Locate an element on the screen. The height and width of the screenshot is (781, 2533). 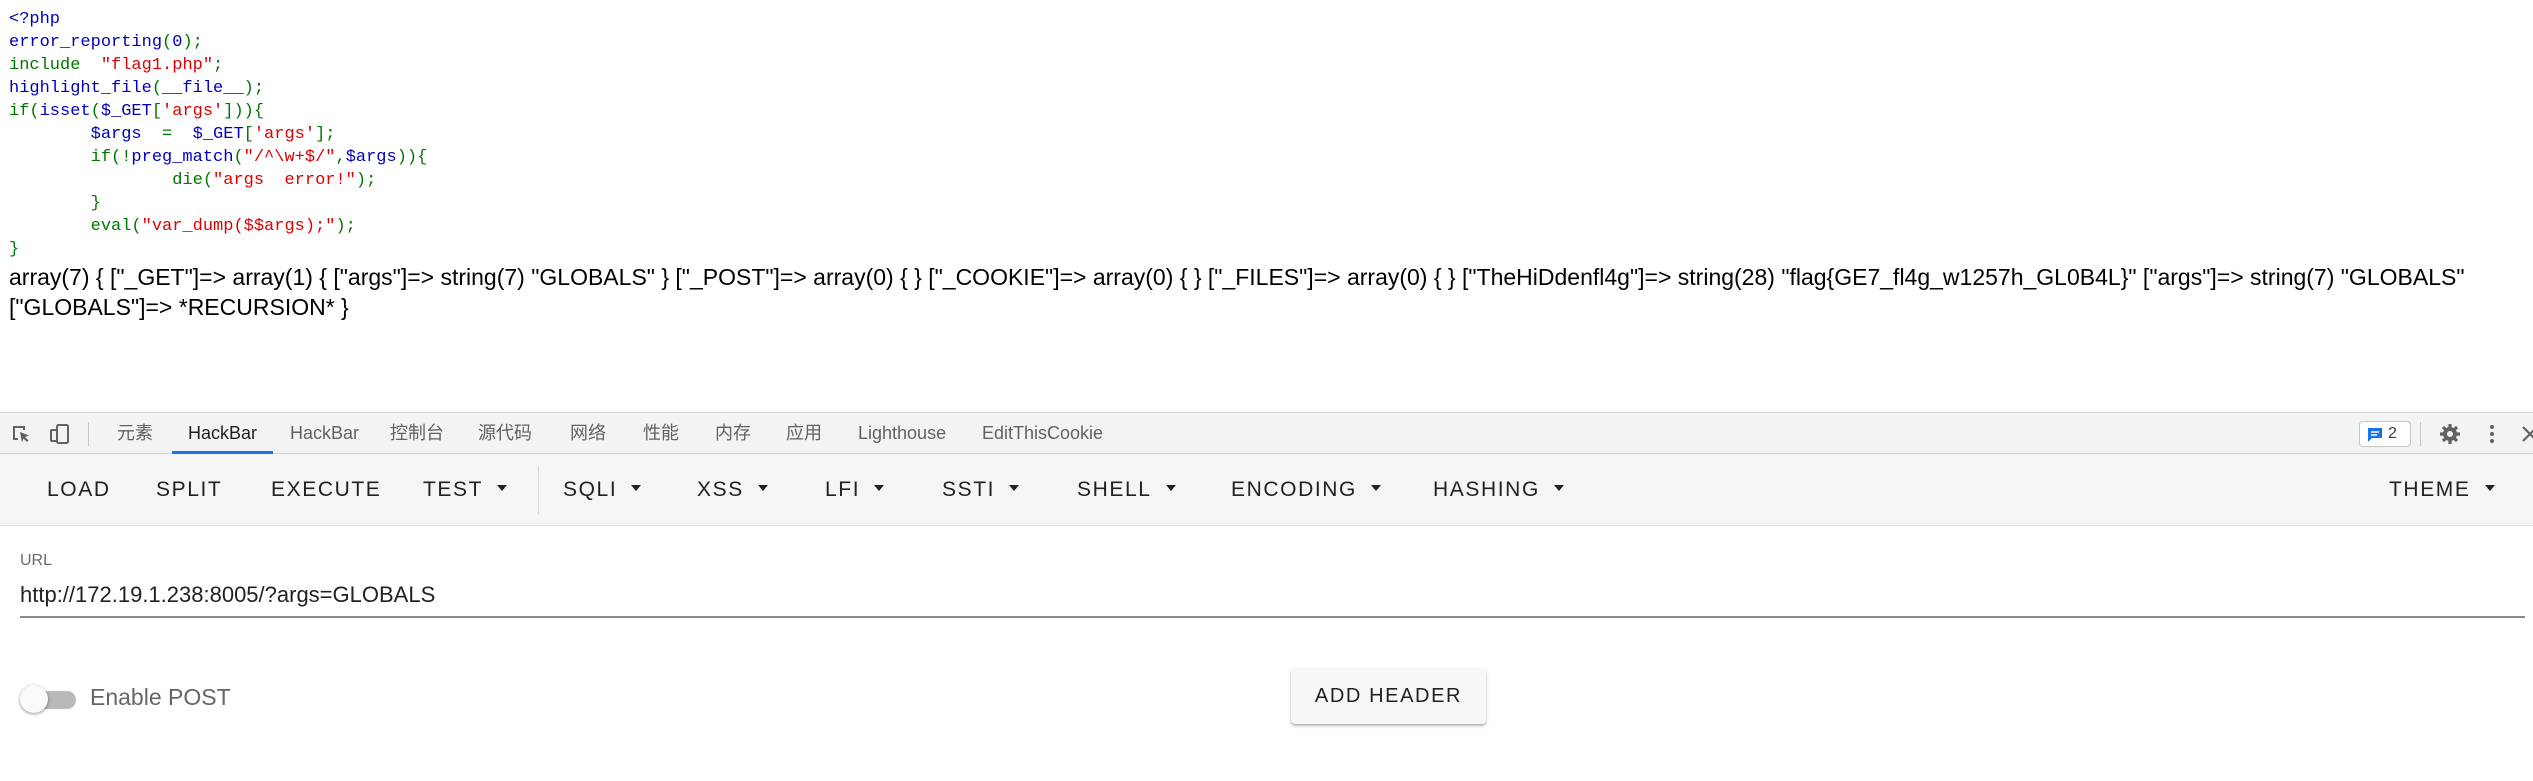
enable-post-label: Enable POST is located at coordinates (160, 697).